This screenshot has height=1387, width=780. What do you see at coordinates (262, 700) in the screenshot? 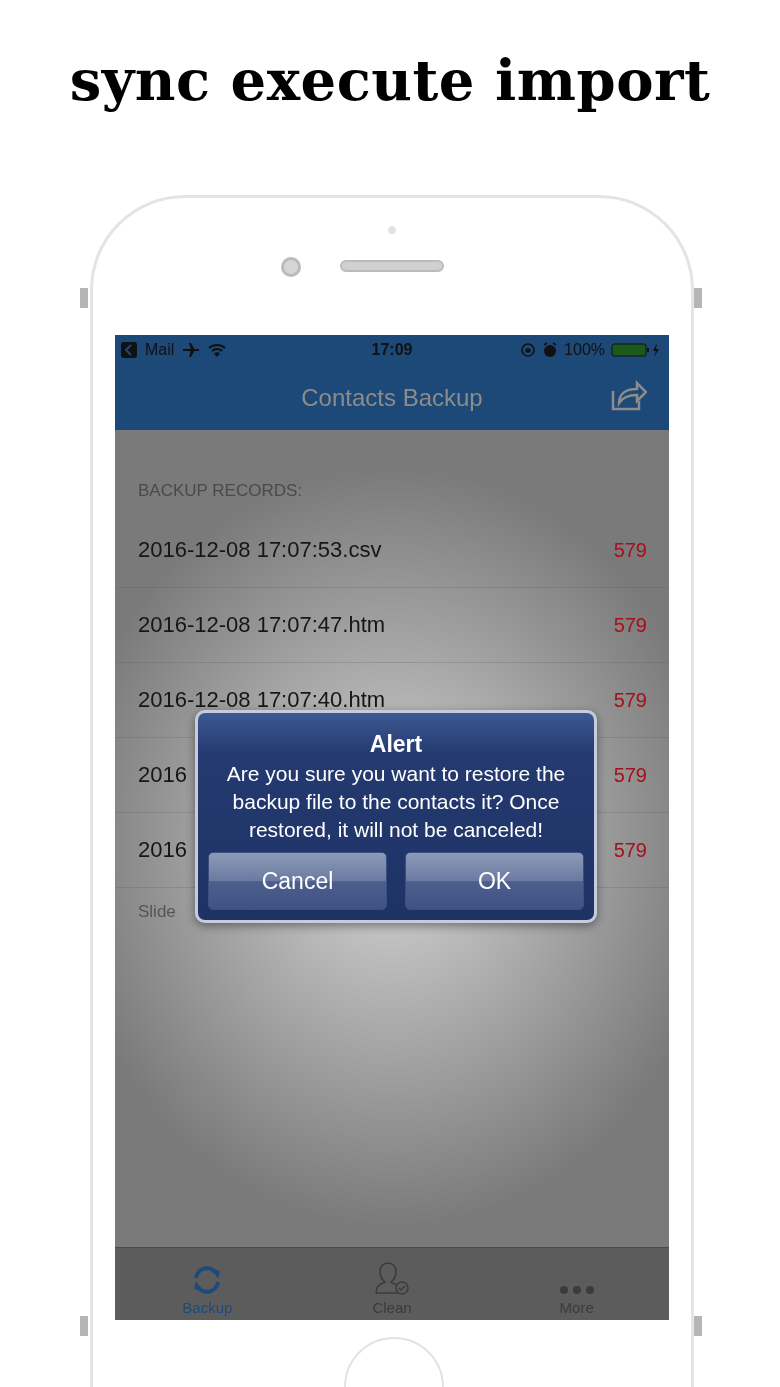
I see `record-name: 2016-12-08 17:07:40.htm` at bounding box center [262, 700].